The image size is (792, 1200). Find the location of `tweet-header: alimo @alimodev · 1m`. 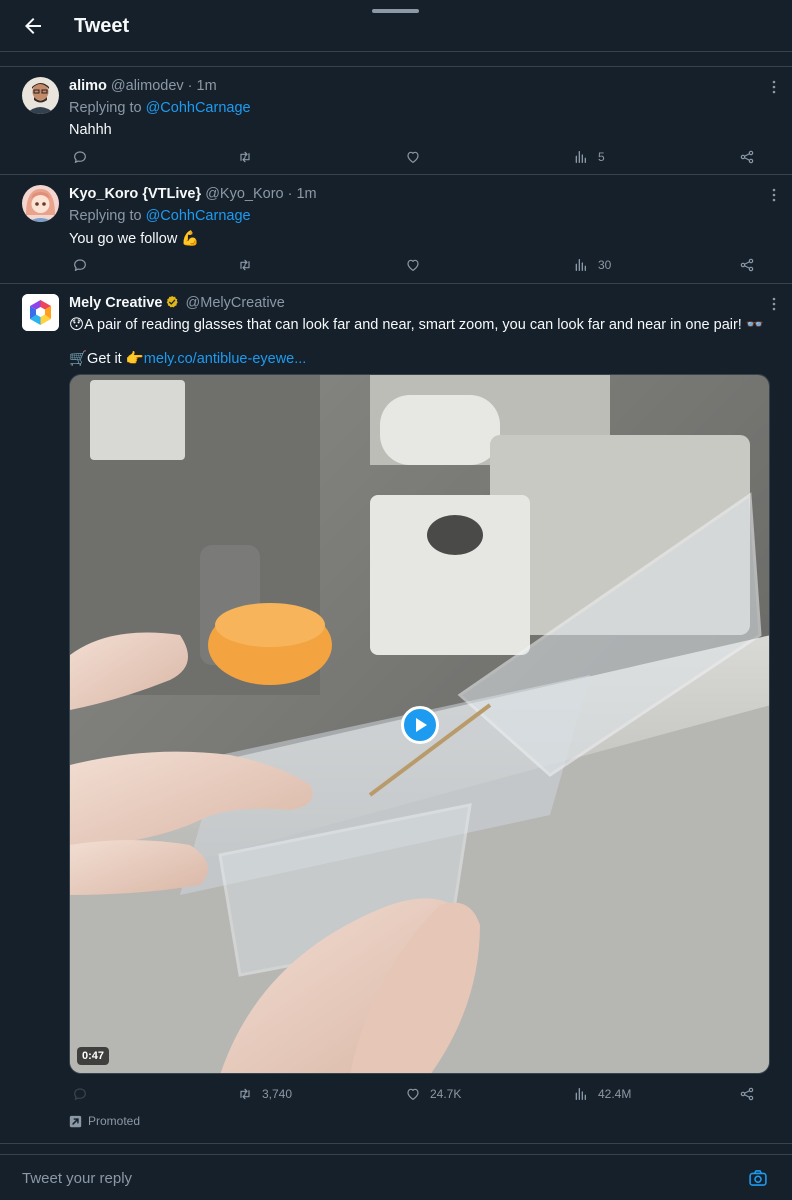

tweet-header: alimo @alimodev · 1m is located at coordinates (143, 86).